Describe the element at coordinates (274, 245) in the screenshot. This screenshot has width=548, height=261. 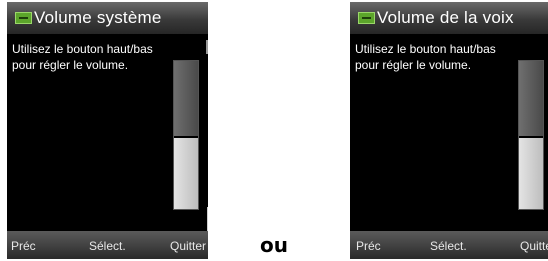
I see `or-separator: ou` at that location.